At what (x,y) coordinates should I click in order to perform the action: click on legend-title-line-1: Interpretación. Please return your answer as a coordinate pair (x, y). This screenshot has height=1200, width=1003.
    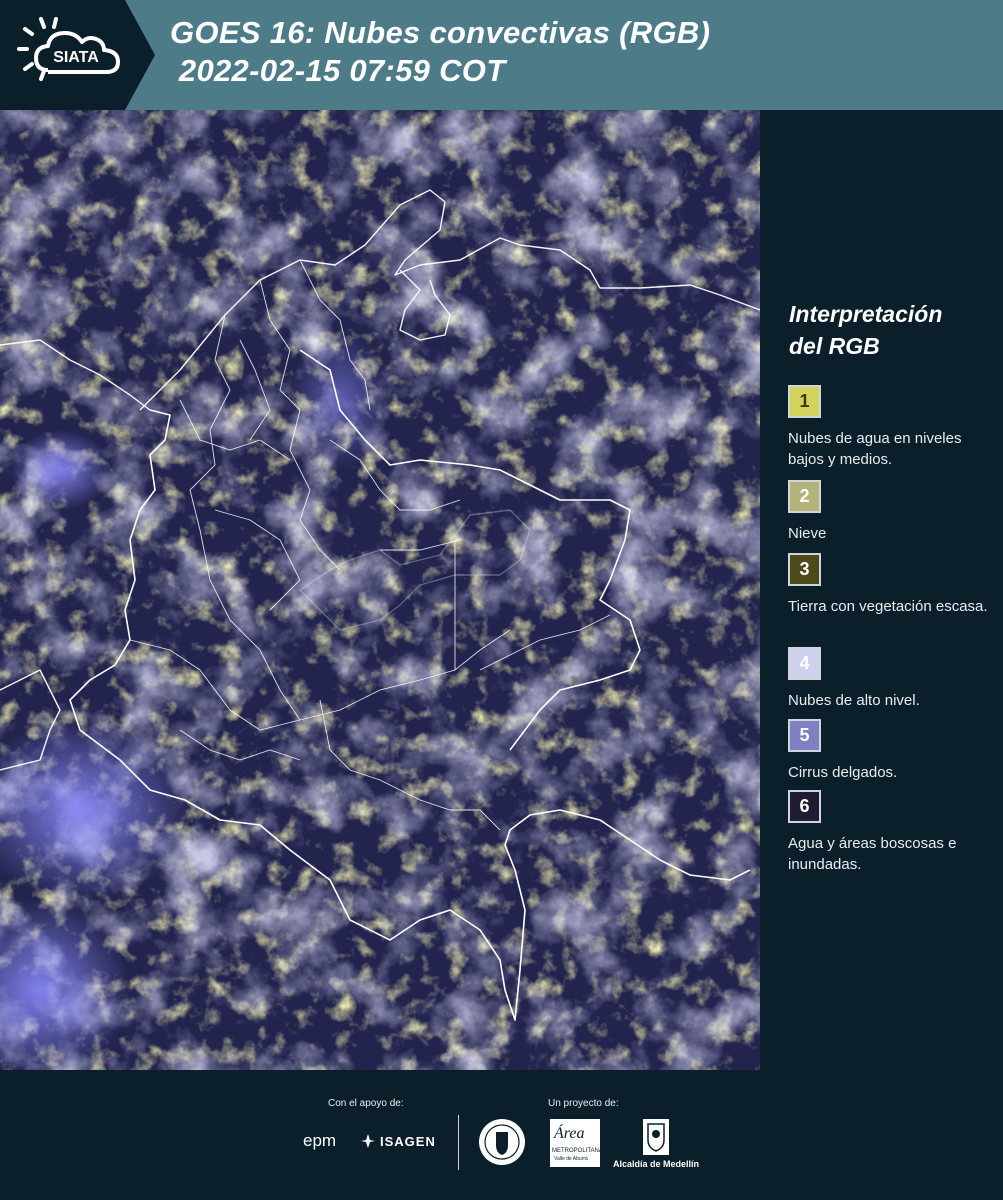
    Looking at the image, I should click on (866, 314).